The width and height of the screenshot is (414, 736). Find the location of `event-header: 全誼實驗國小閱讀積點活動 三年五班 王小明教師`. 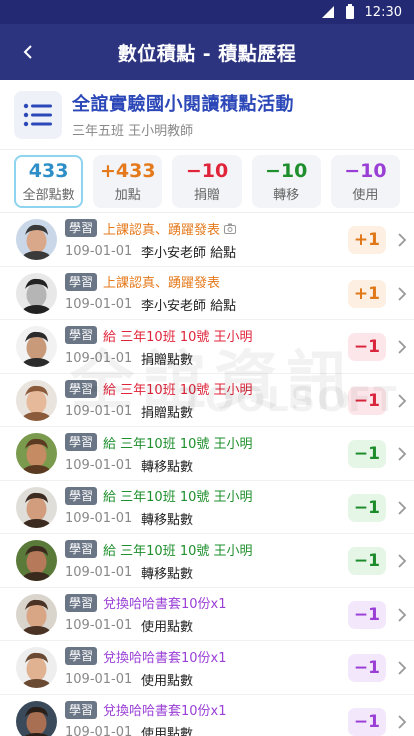

event-header: 全誼實驗國小閱讀積點活動 三年五班 王小明教師 is located at coordinates (207, 115).